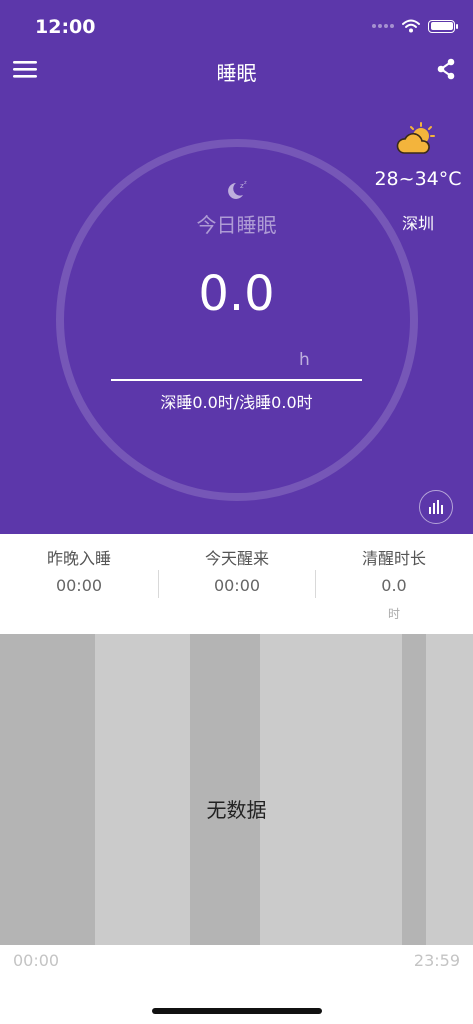 This screenshot has height=1024, width=473. Describe the element at coordinates (394, 585) in the screenshot. I see `awake-duration-value: 0.0` at that location.